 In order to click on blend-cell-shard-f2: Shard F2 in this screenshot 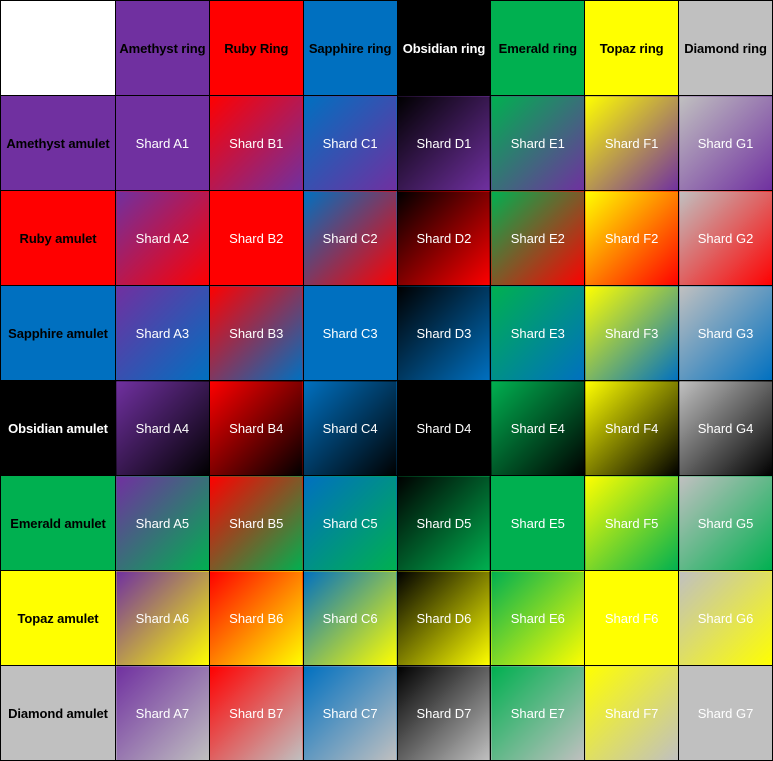, I will do `click(632, 238)`.